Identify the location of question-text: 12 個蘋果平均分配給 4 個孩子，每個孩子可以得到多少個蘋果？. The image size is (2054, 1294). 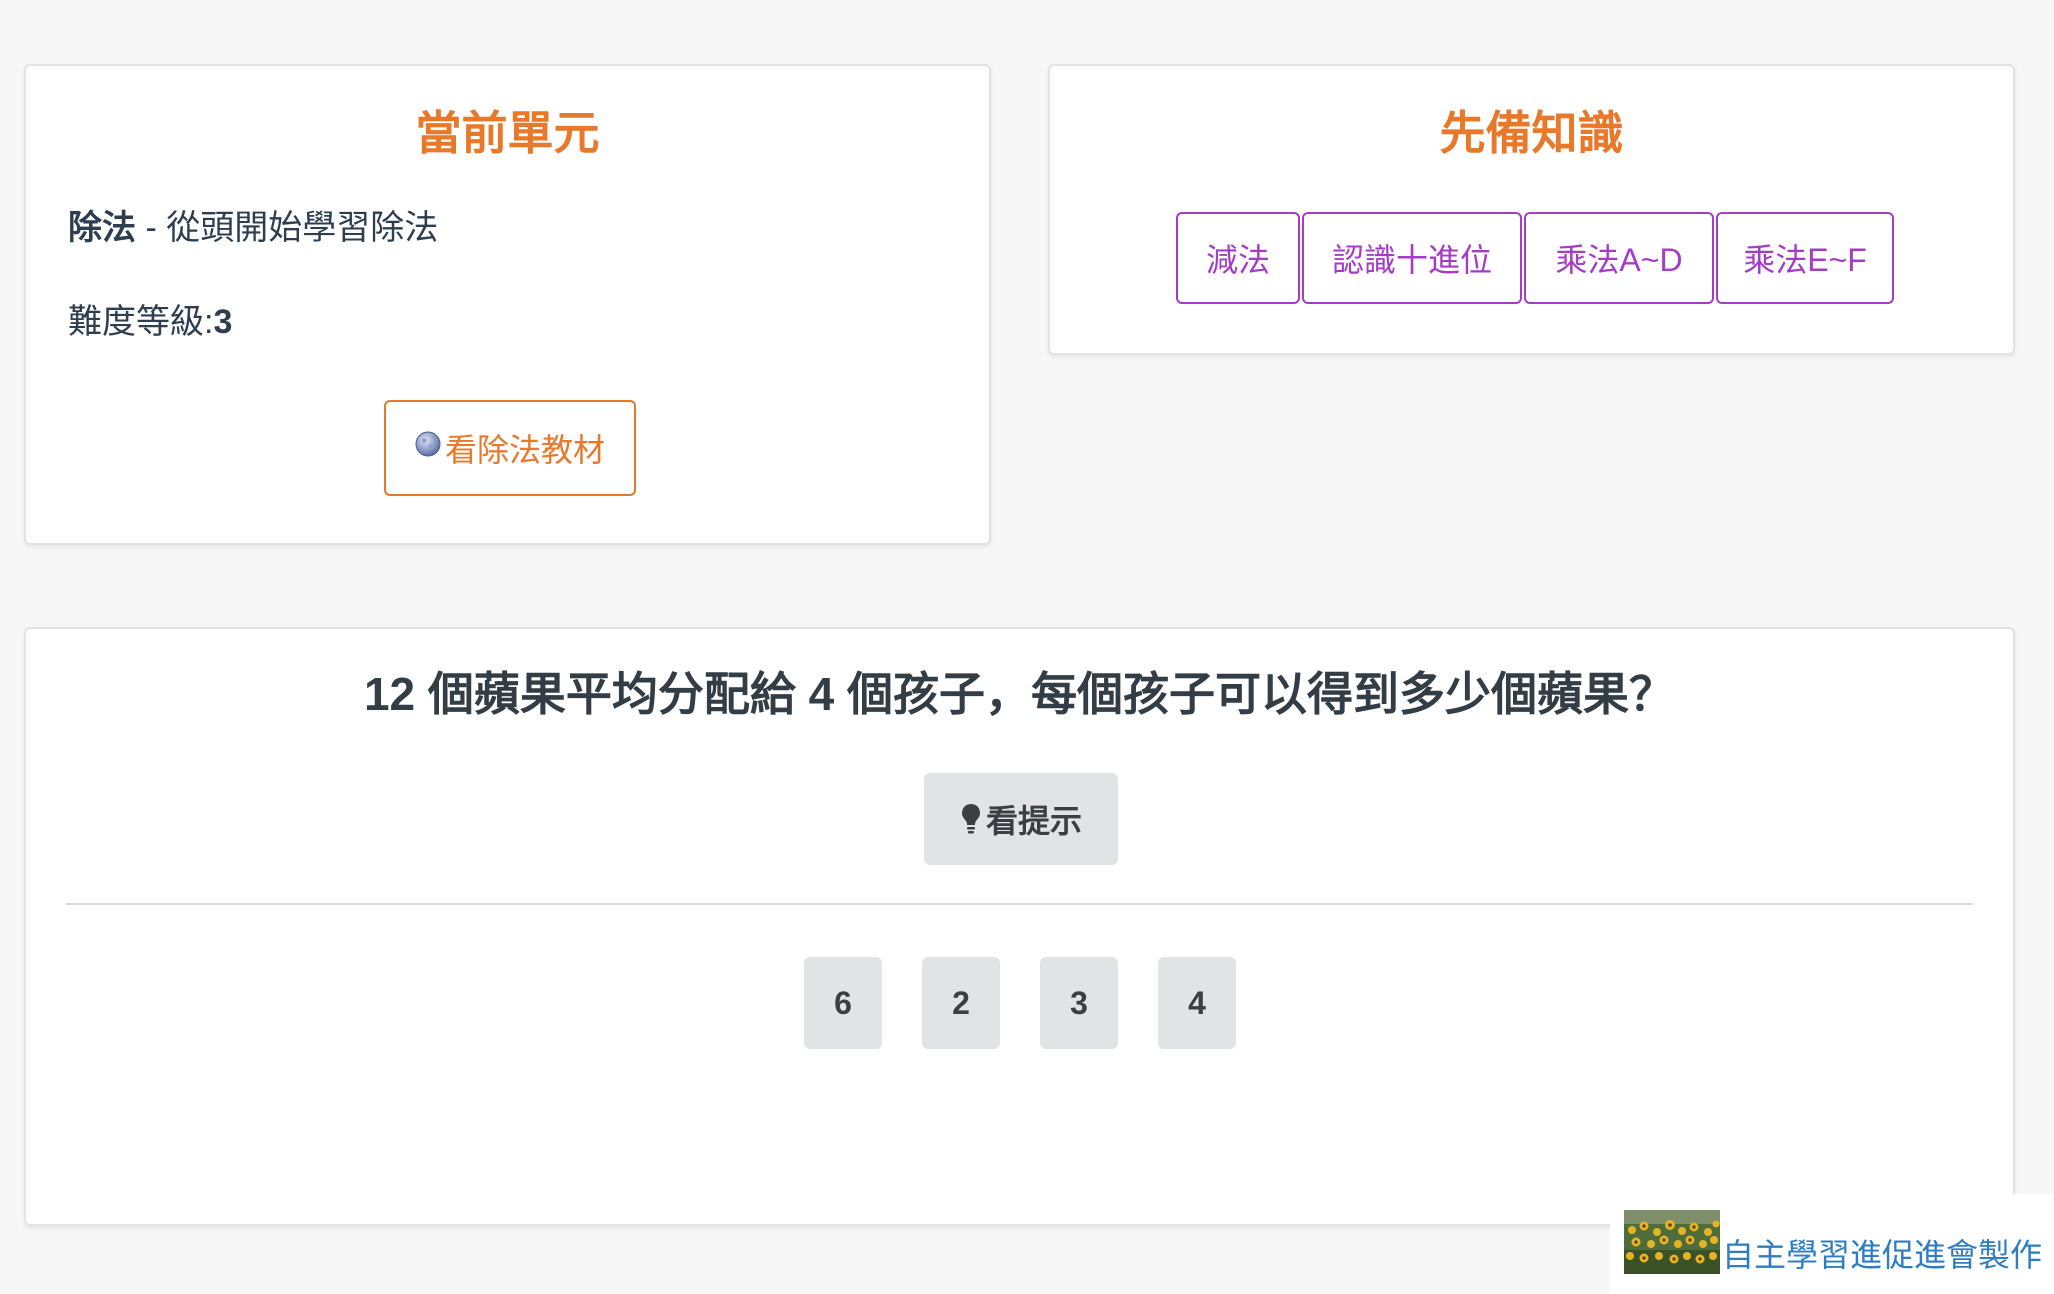
(1019, 694).